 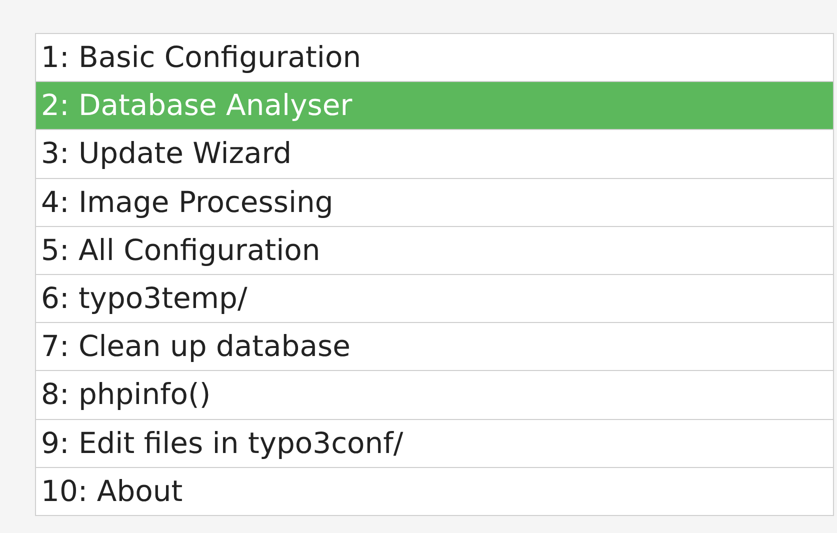 What do you see at coordinates (434, 346) in the screenshot?
I see `menu-item: 7: Clean up database` at bounding box center [434, 346].